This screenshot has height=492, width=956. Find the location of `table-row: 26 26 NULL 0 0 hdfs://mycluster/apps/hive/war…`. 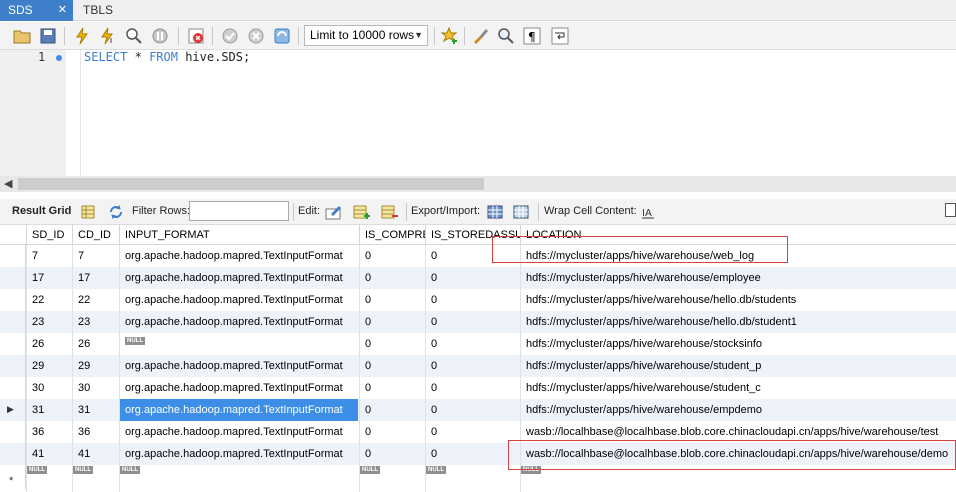

table-row: 26 26 NULL 0 0 hdfs://mycluster/apps/hive/war… is located at coordinates (478, 344).